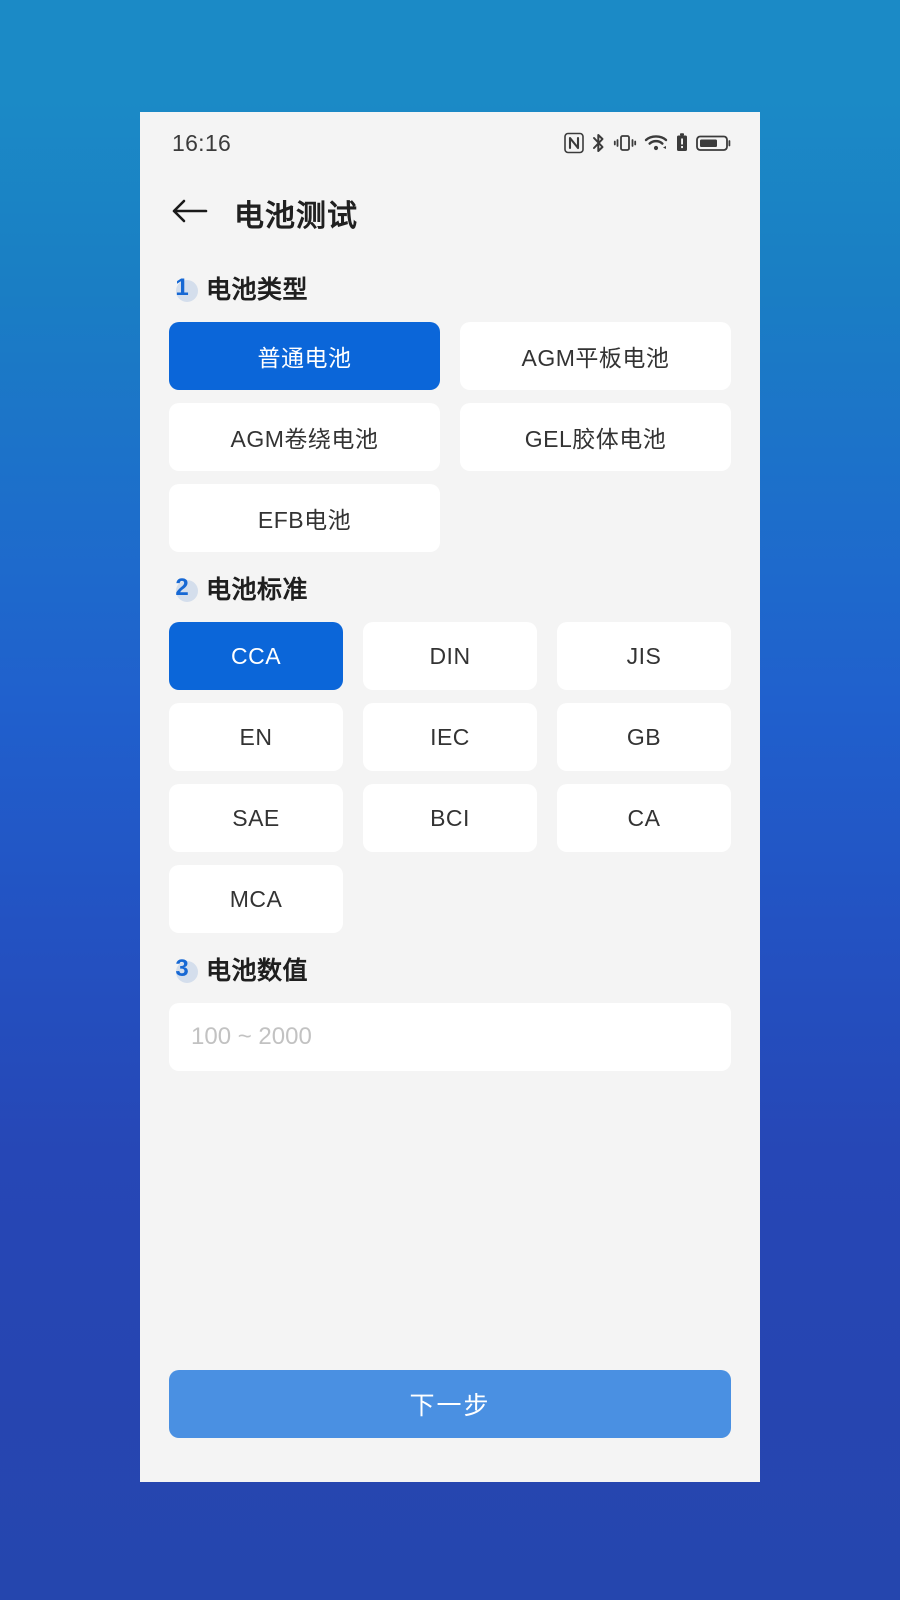  I want to click on battery-value-input, so click(450, 1037).